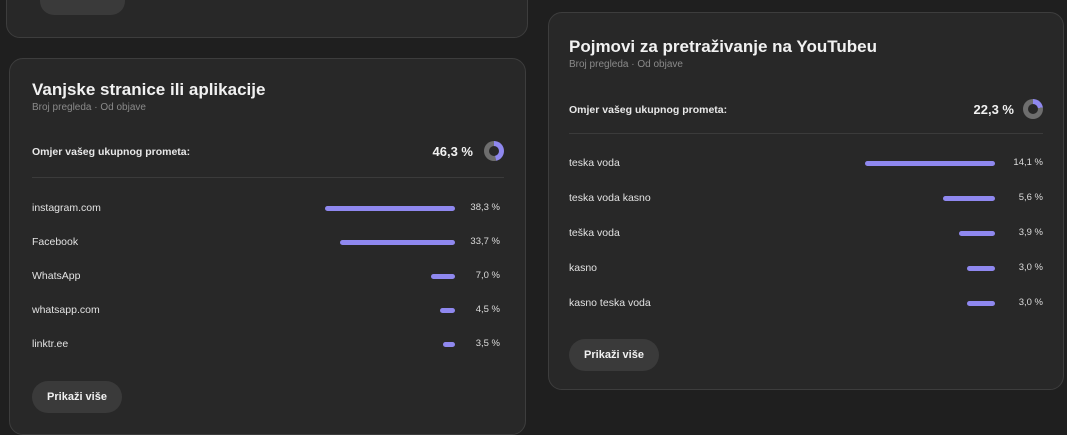  Describe the element at coordinates (55, 242) in the screenshot. I see `list-item-label: Facebook` at that location.